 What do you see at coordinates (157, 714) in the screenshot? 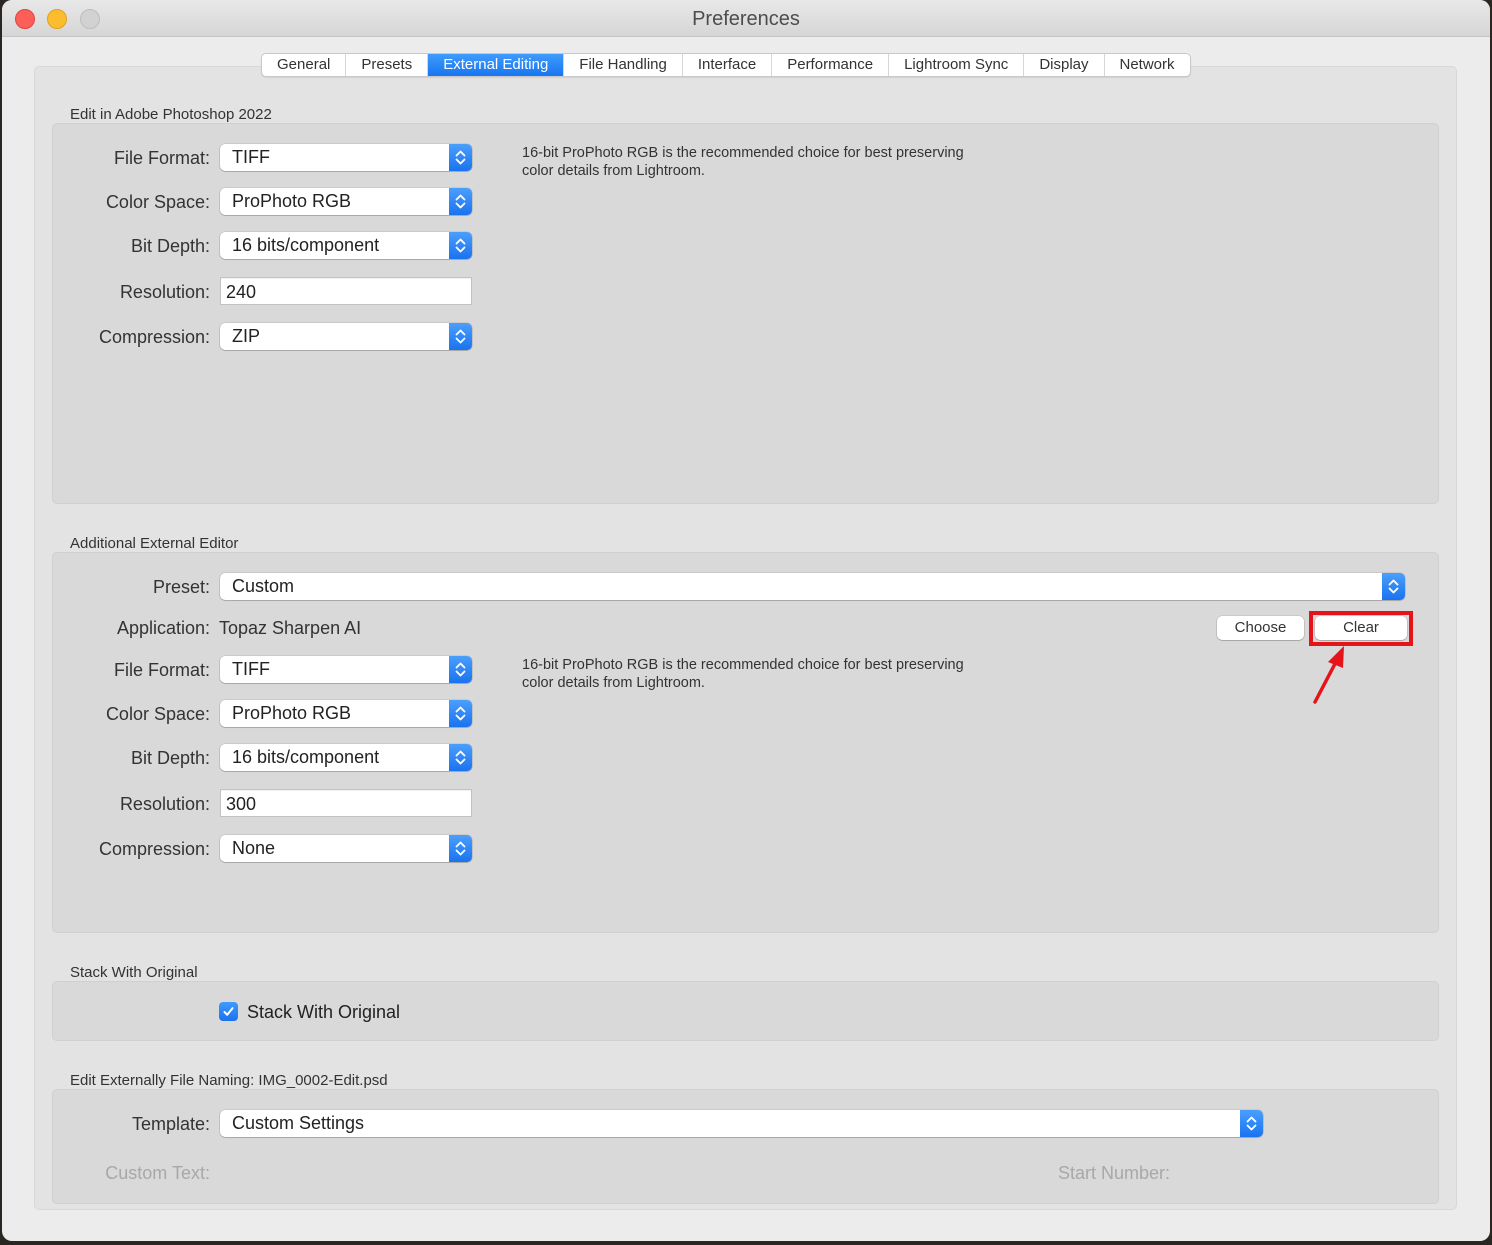
I see `ae-color-space-label: Color Space:` at bounding box center [157, 714].